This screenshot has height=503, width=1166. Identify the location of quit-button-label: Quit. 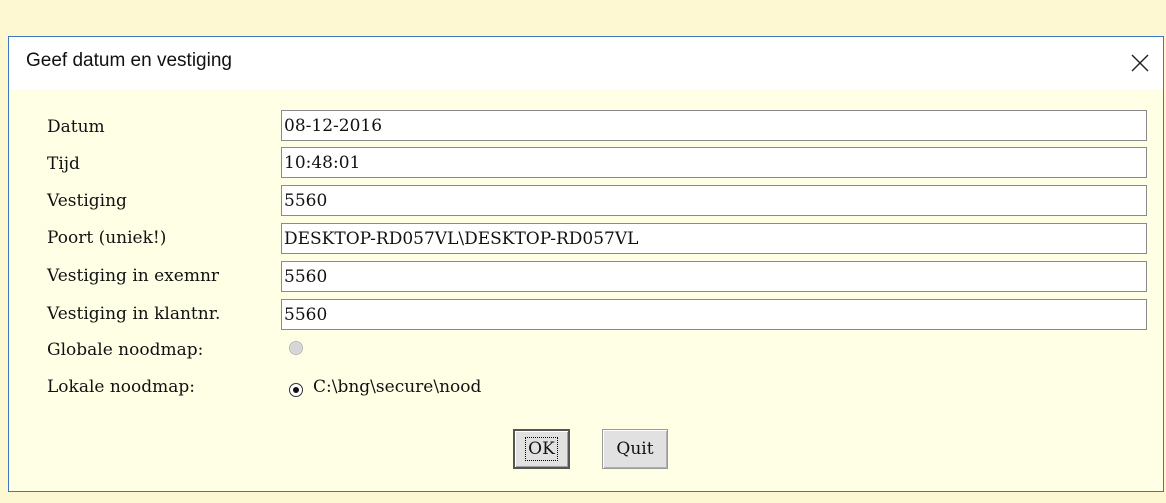
(635, 449).